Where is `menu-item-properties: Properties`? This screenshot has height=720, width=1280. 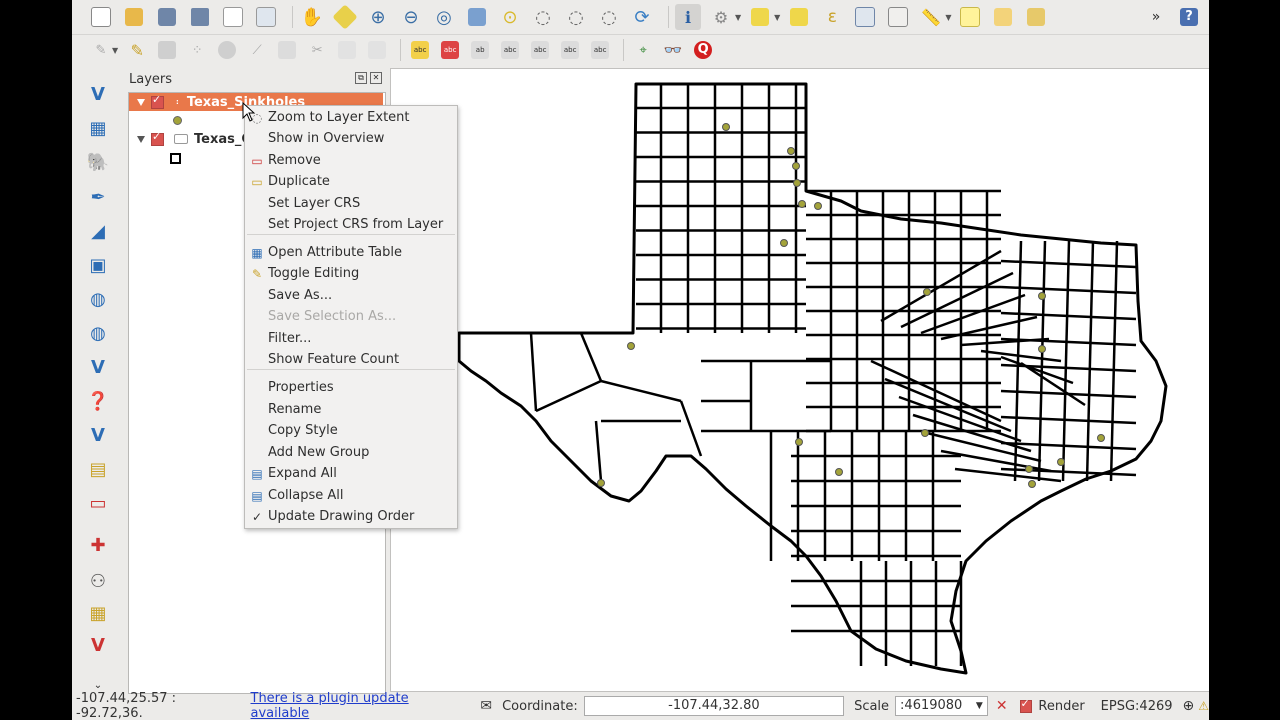 menu-item-properties: Properties is located at coordinates (351, 387).